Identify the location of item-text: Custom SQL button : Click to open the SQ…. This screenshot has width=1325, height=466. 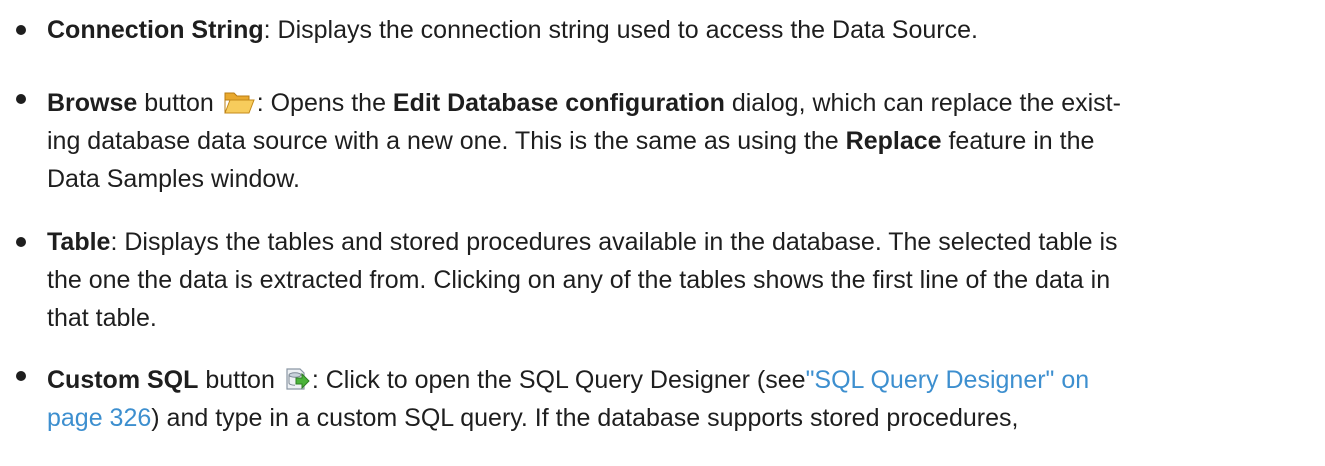
(568, 398).